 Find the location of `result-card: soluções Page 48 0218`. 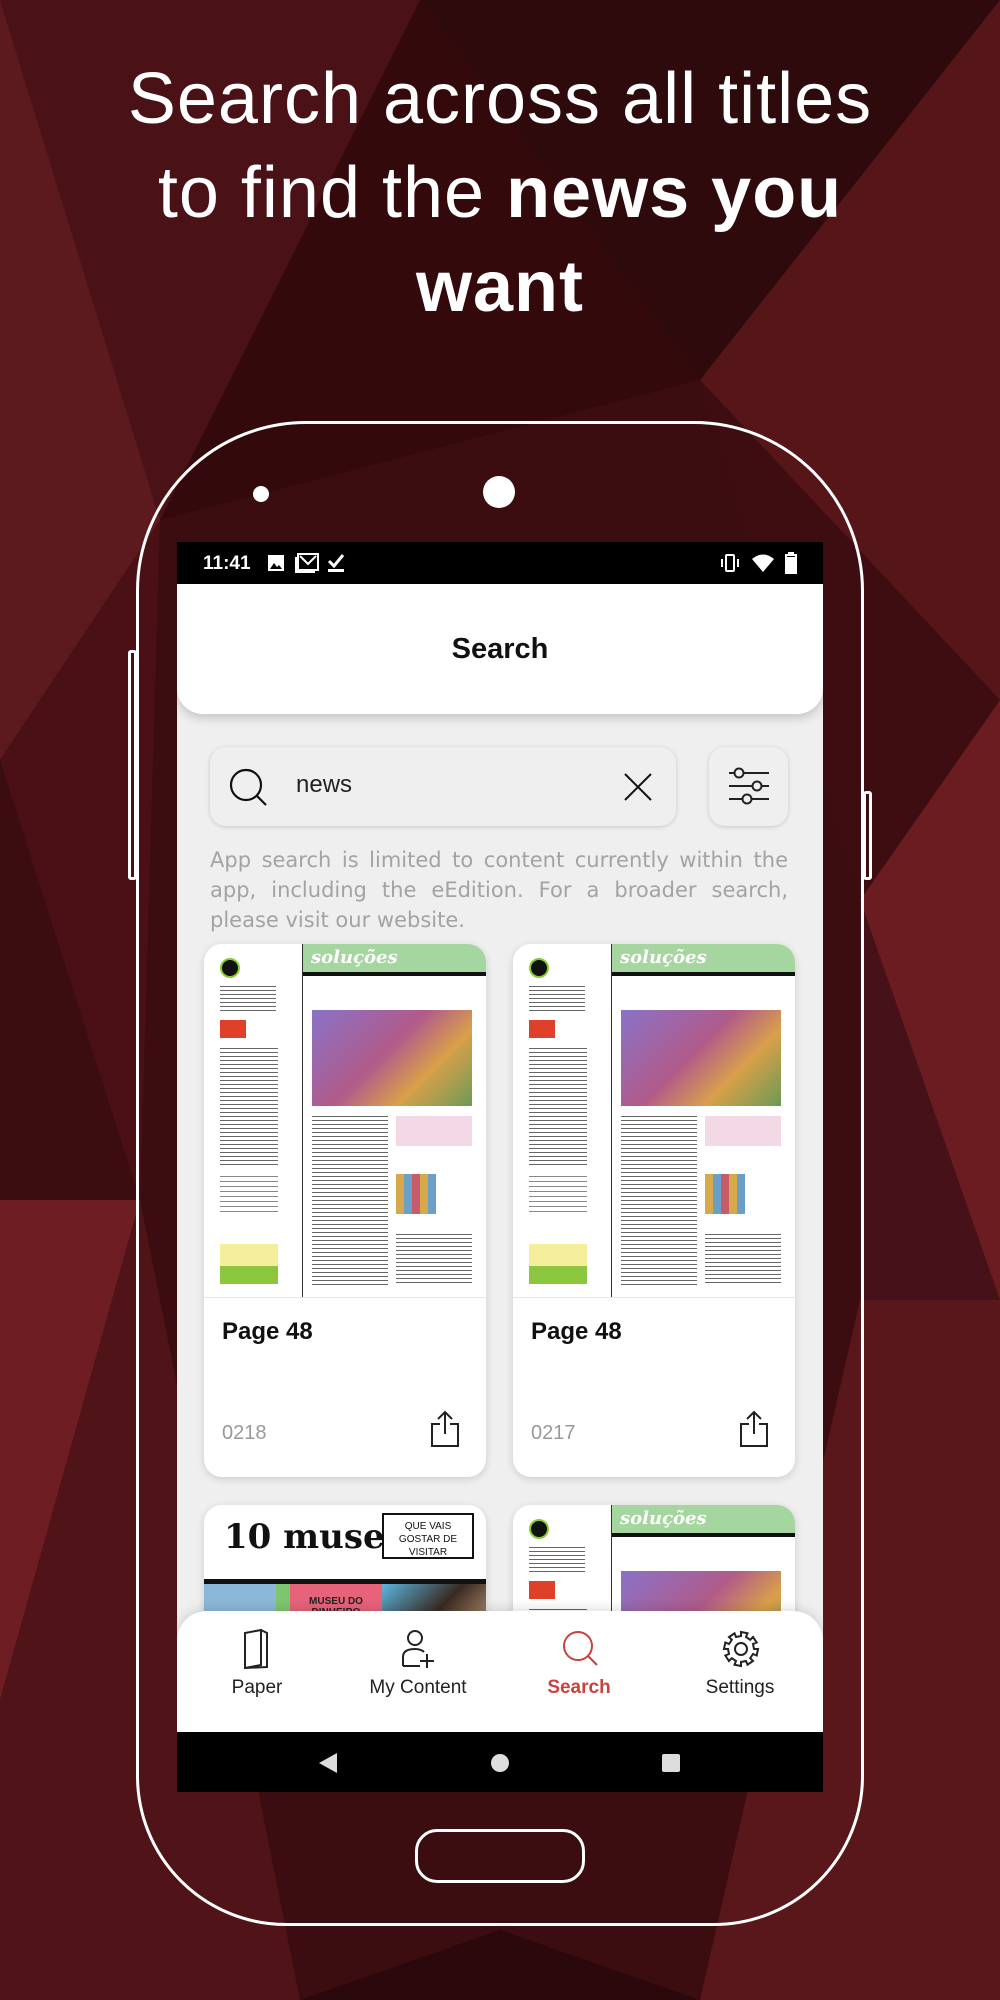

result-card: soluções Page 48 0218 is located at coordinates (345, 1210).